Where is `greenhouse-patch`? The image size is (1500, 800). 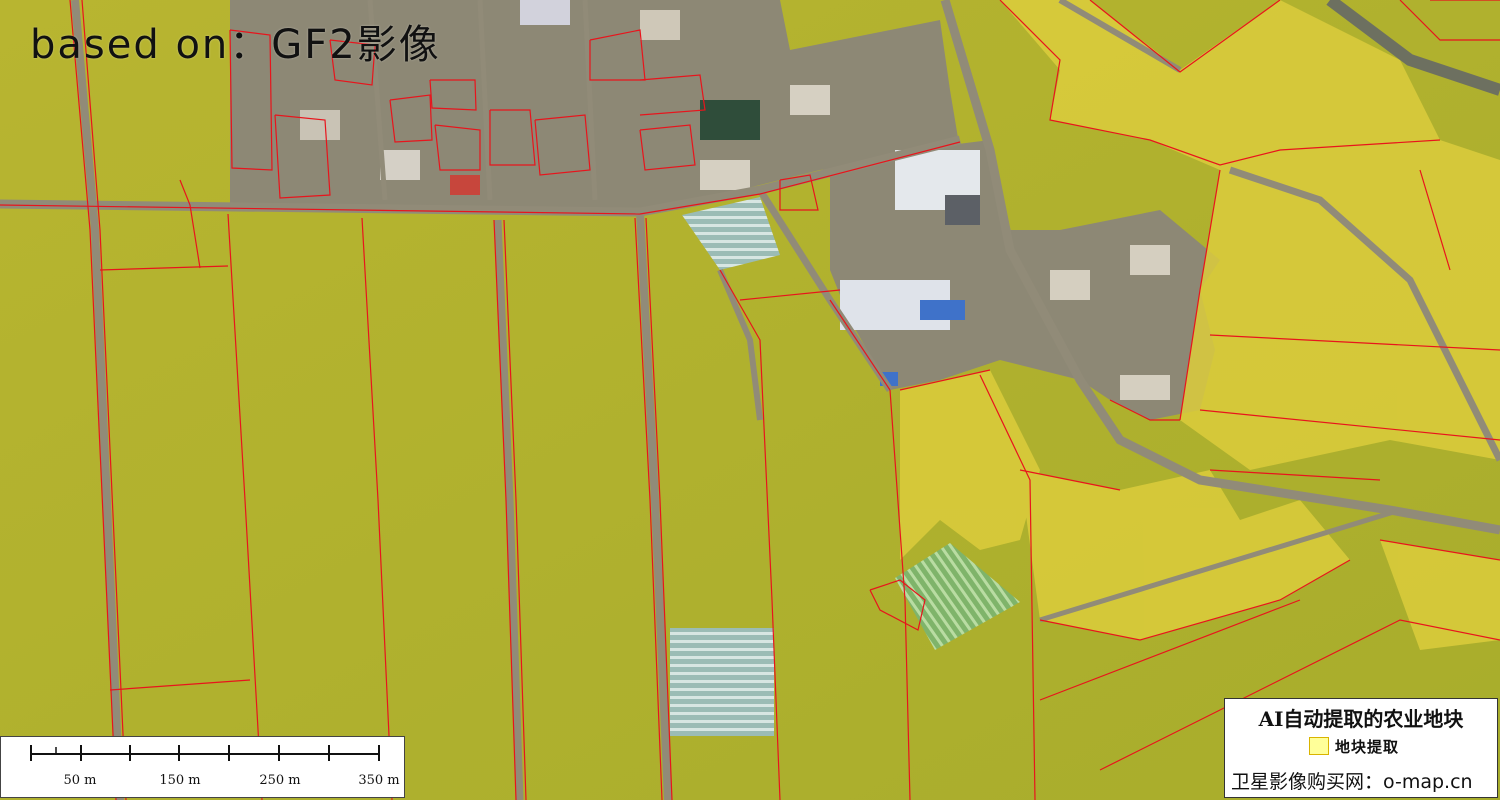
greenhouse-patch is located at coordinates (722, 682).